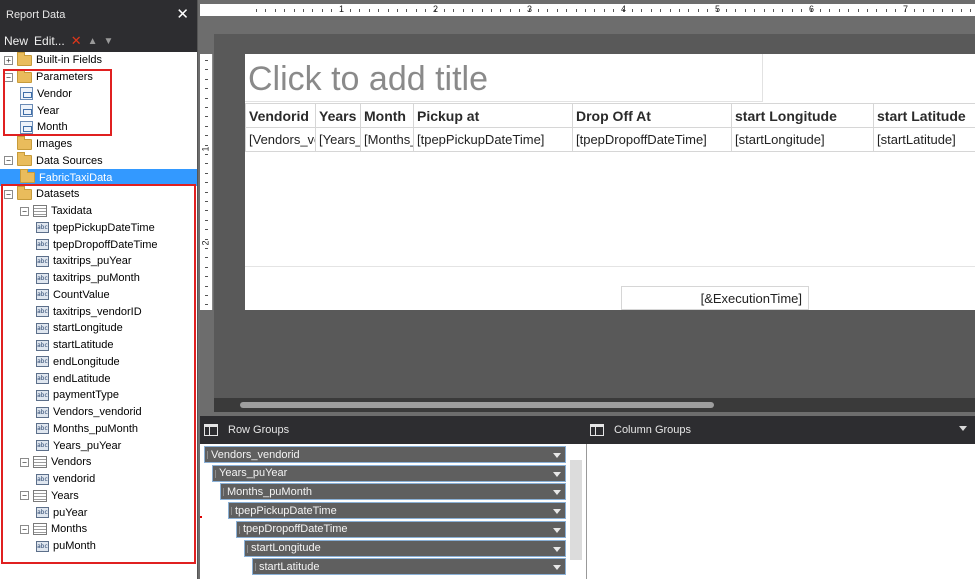  What do you see at coordinates (109, 41) in the screenshot?
I see `move-down-icon: ▼` at bounding box center [109, 41].